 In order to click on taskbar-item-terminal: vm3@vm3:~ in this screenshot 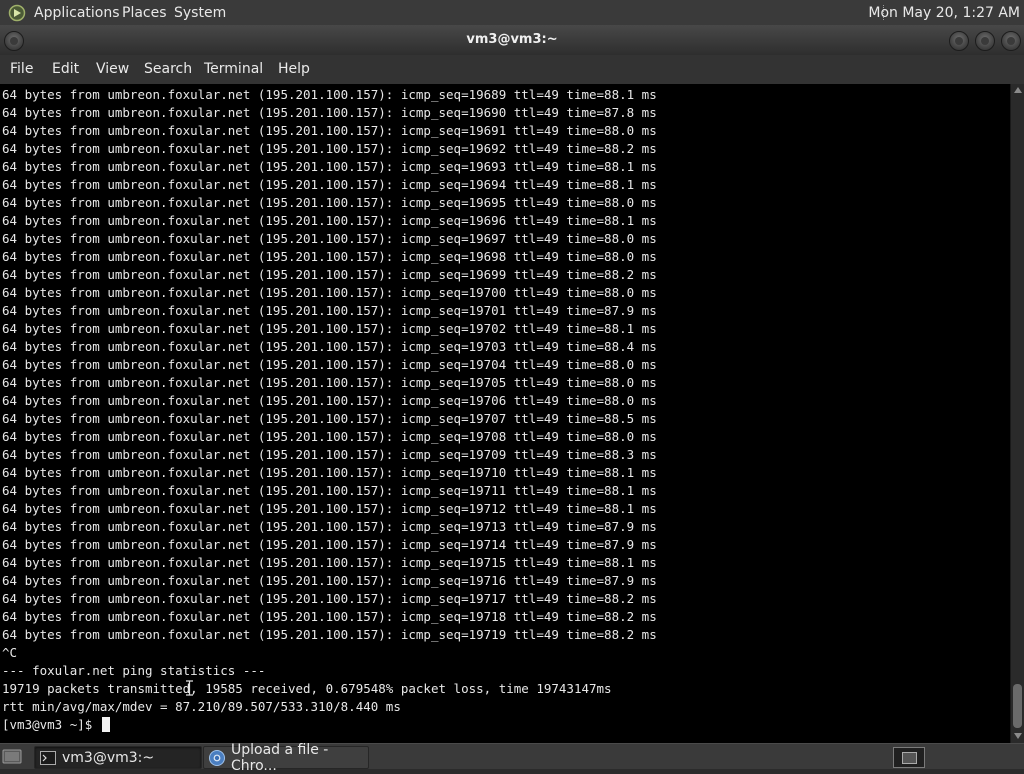, I will do `click(118, 757)`.